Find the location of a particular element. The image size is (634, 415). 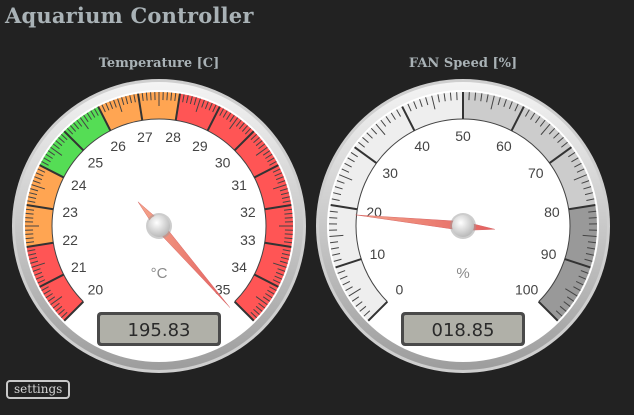

gauge-readout: 195.83 is located at coordinates (159, 330).